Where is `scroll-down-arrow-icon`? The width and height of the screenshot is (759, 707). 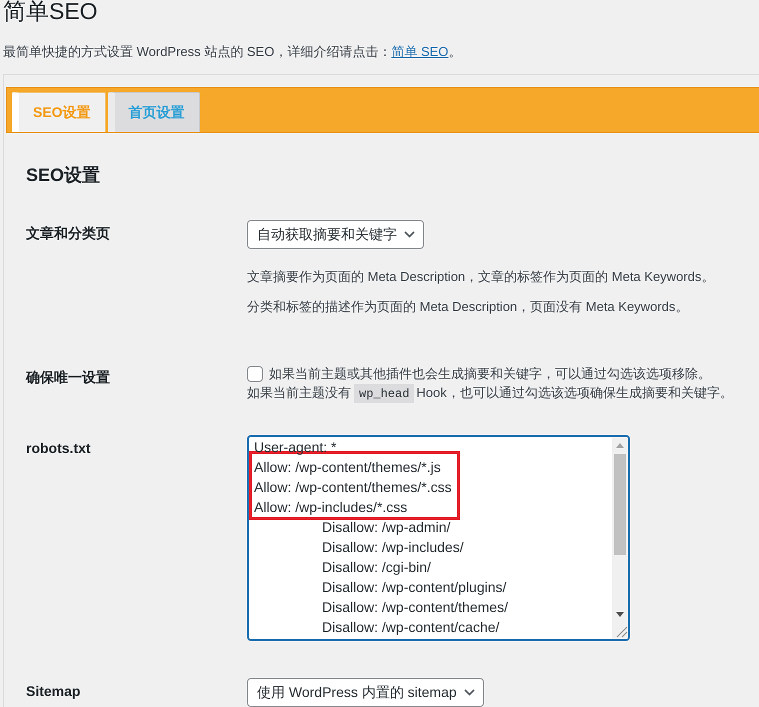 scroll-down-arrow-icon is located at coordinates (620, 614).